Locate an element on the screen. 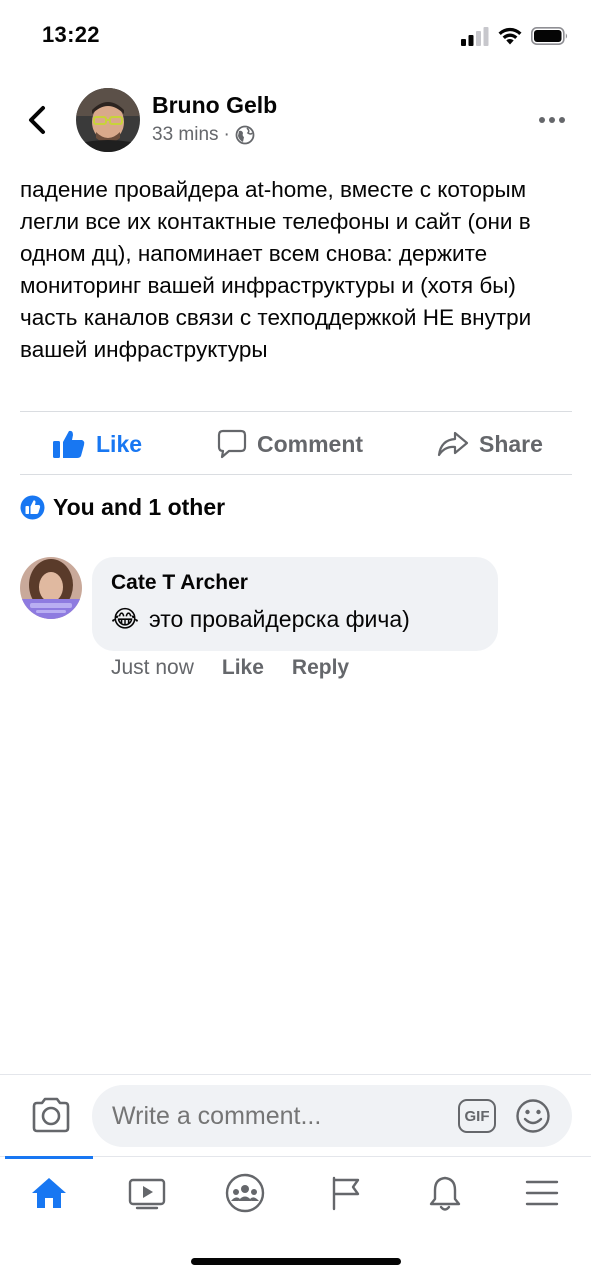  comment-meta: Just now Like Reply is located at coordinates (230, 668).